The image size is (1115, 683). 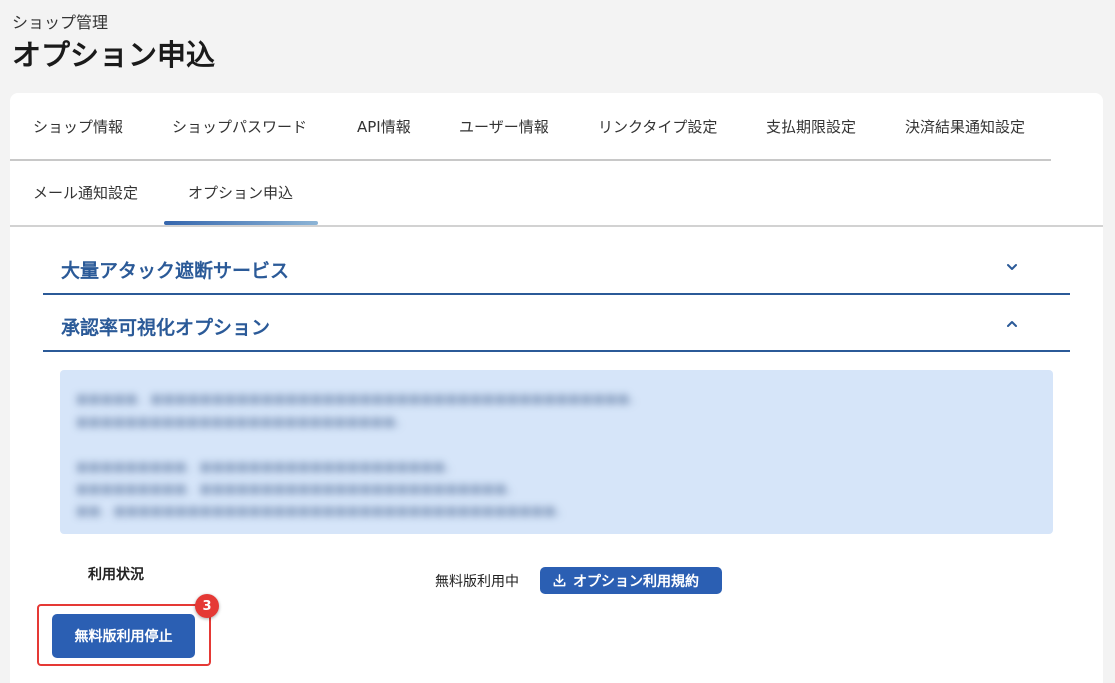 I want to click on blurred-line: ■■■■■■■■■、■■■■■■■■■■■■■■■■■■■■■■■■■。, so click(x=298, y=489).